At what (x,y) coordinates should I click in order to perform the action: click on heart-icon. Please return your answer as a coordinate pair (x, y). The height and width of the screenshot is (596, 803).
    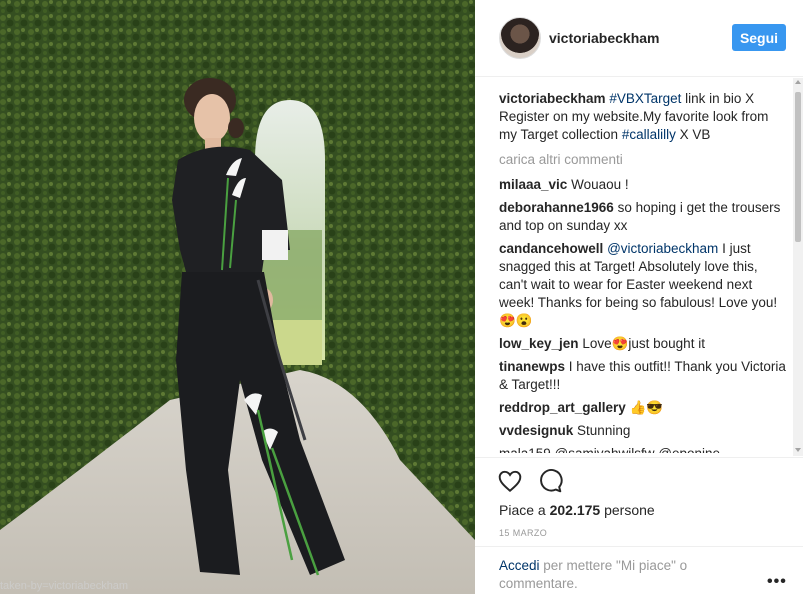
    Looking at the image, I should click on (510, 481).